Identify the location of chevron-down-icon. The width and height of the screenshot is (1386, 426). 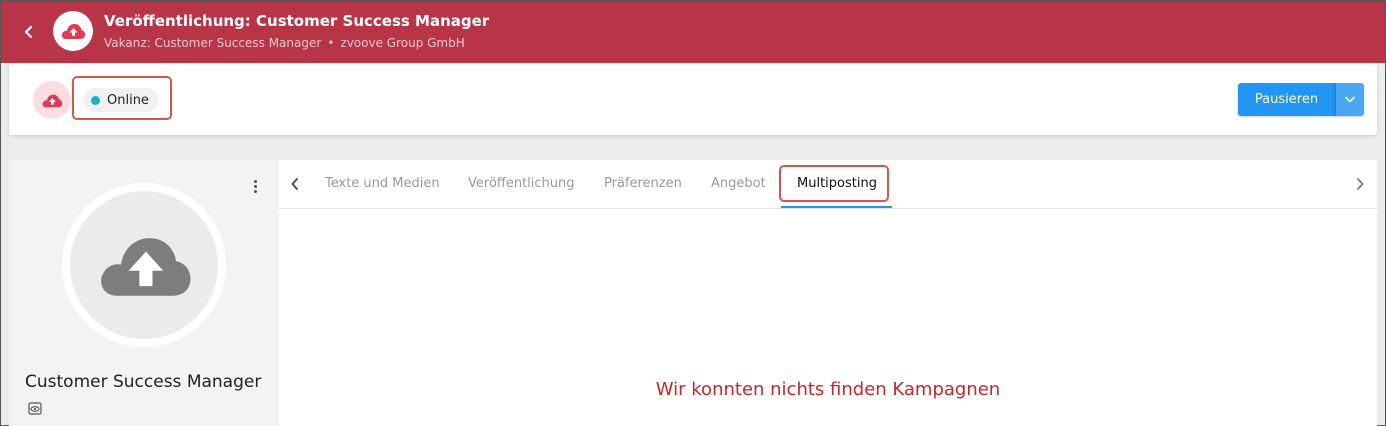
(1350, 99).